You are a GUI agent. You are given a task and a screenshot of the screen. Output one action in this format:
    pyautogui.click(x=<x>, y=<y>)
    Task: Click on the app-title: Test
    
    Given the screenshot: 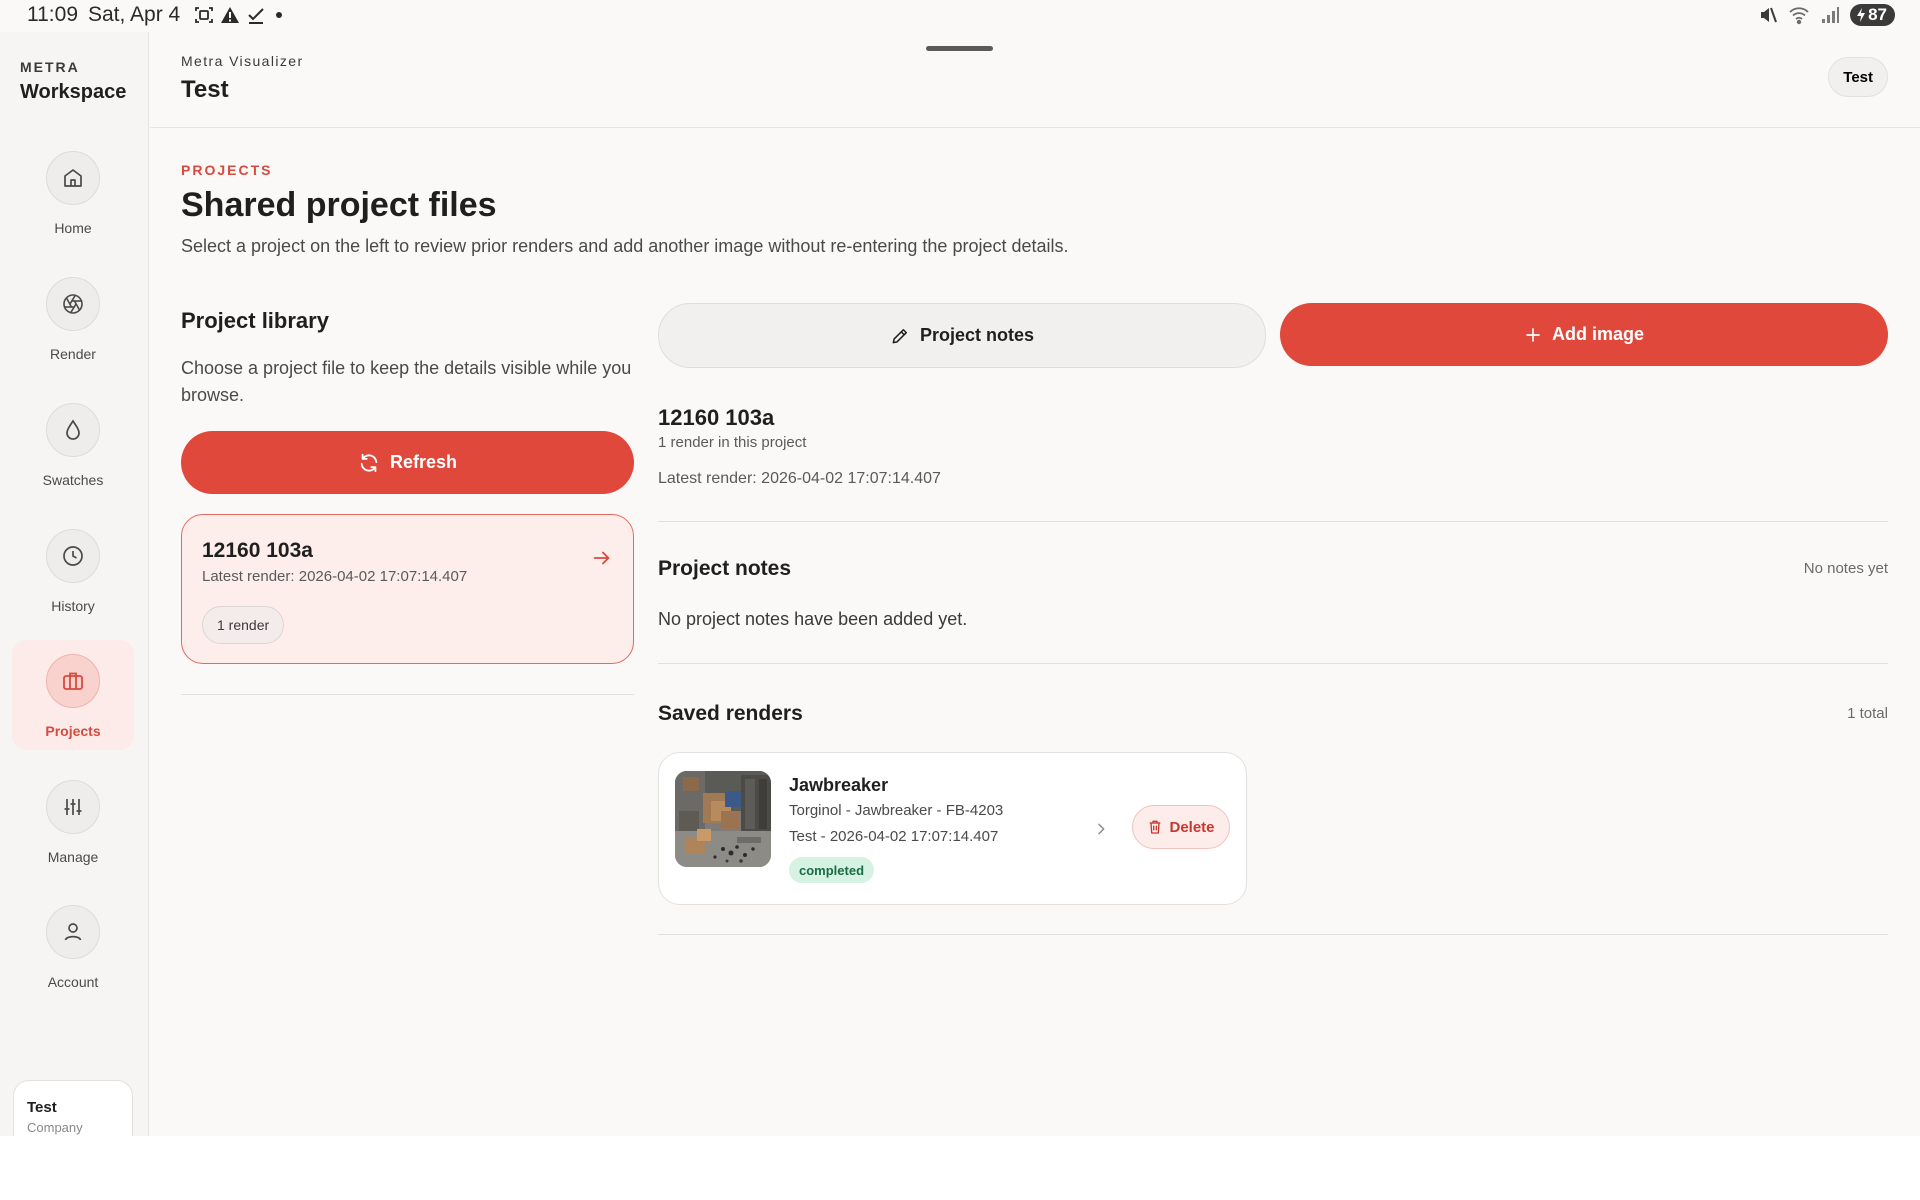 What is the action you would take?
    pyautogui.click(x=205, y=89)
    